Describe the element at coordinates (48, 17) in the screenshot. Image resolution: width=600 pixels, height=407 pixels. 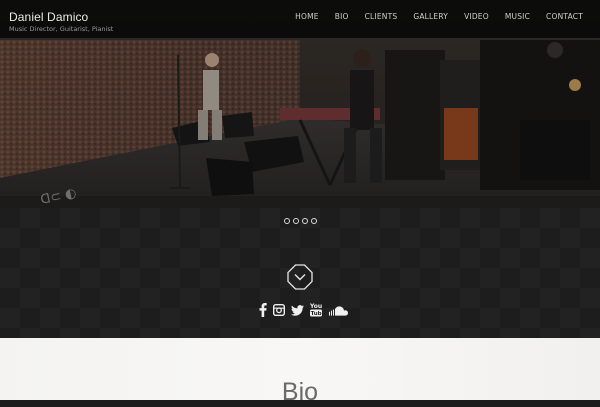
I see `site-name: Daniel Damico` at that location.